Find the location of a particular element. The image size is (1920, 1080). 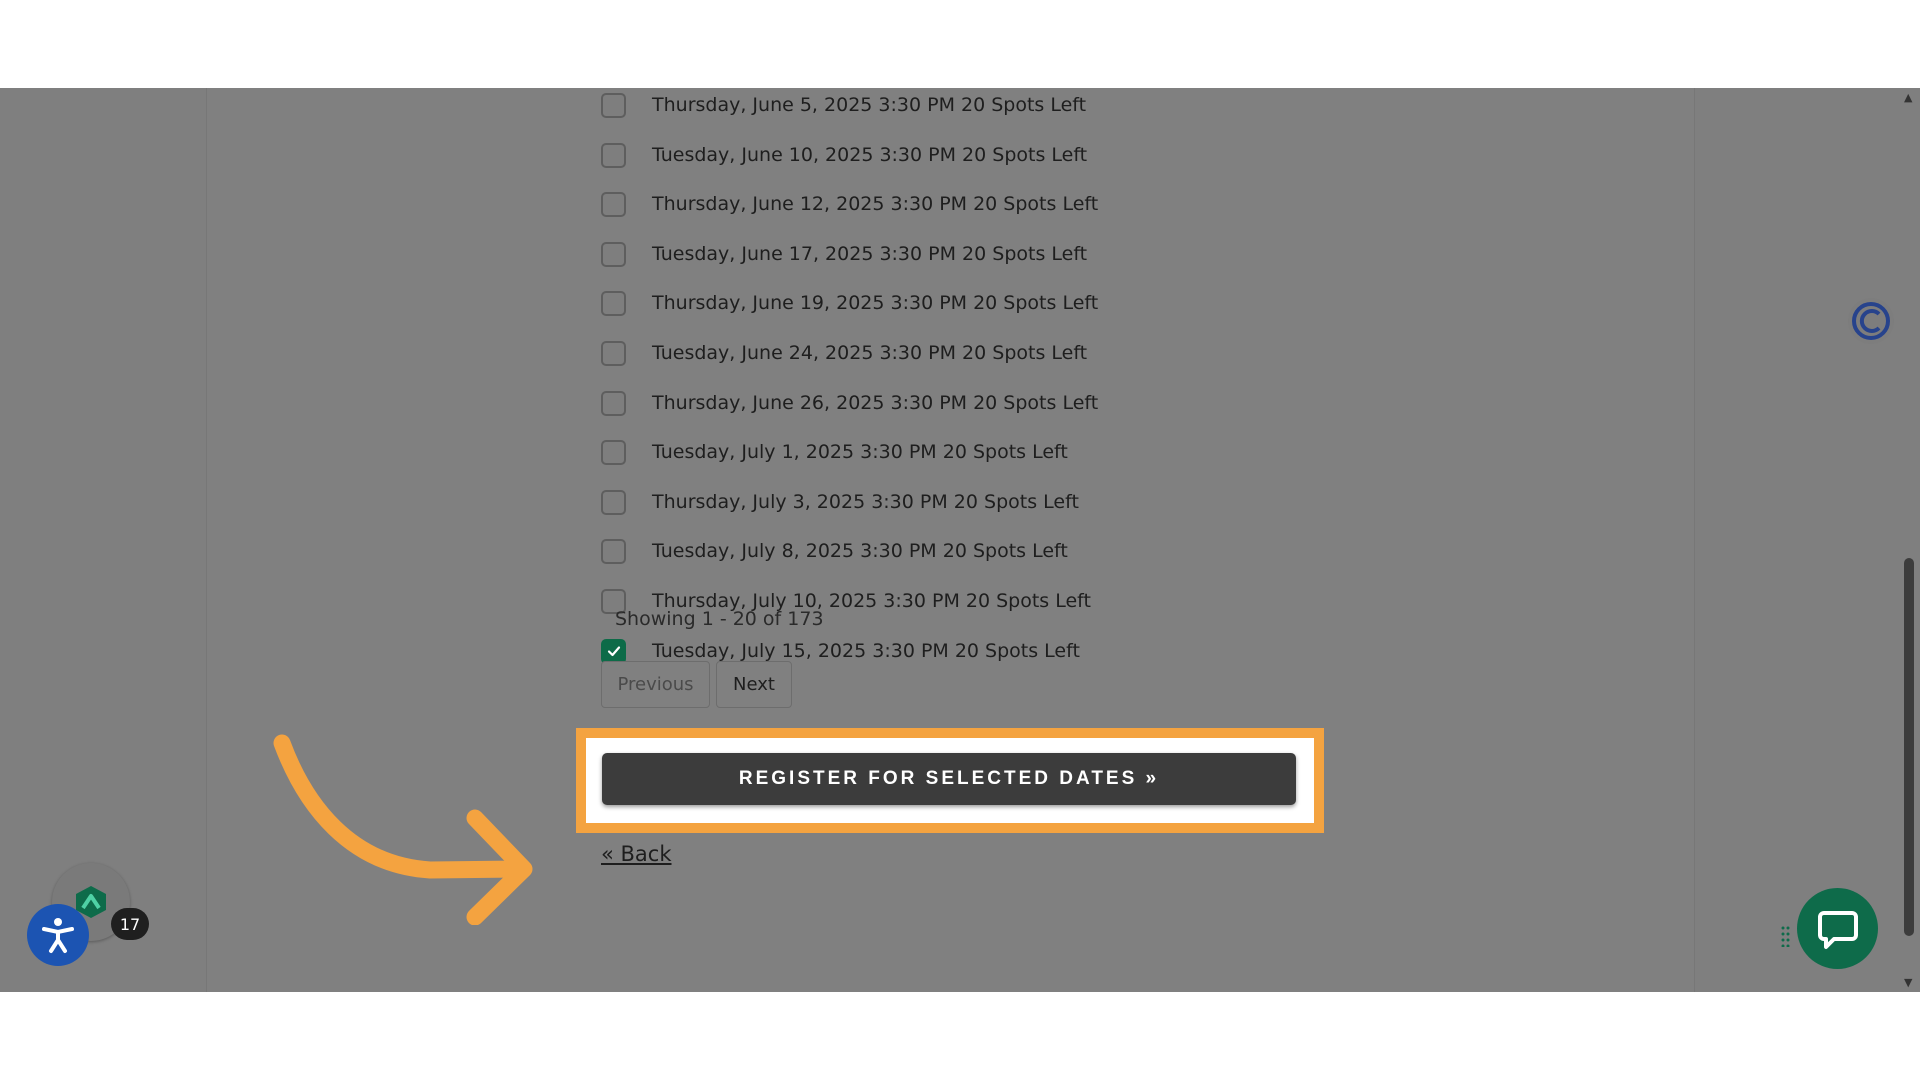

next-button: Next is located at coordinates (754, 684).